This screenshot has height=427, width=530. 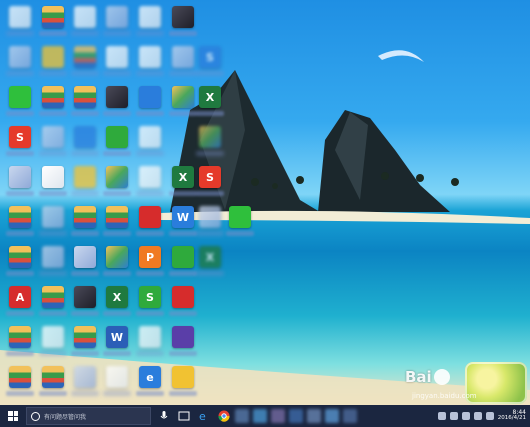 I want to click on chrome-icon, so click(x=224, y=416).